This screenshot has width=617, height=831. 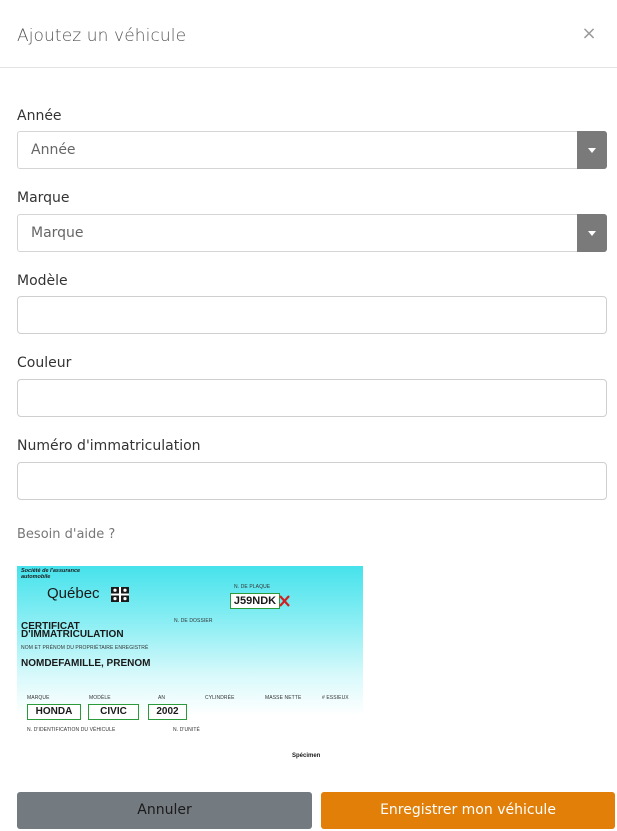 I want to click on plate-number: J59NDK, so click(x=255, y=601).